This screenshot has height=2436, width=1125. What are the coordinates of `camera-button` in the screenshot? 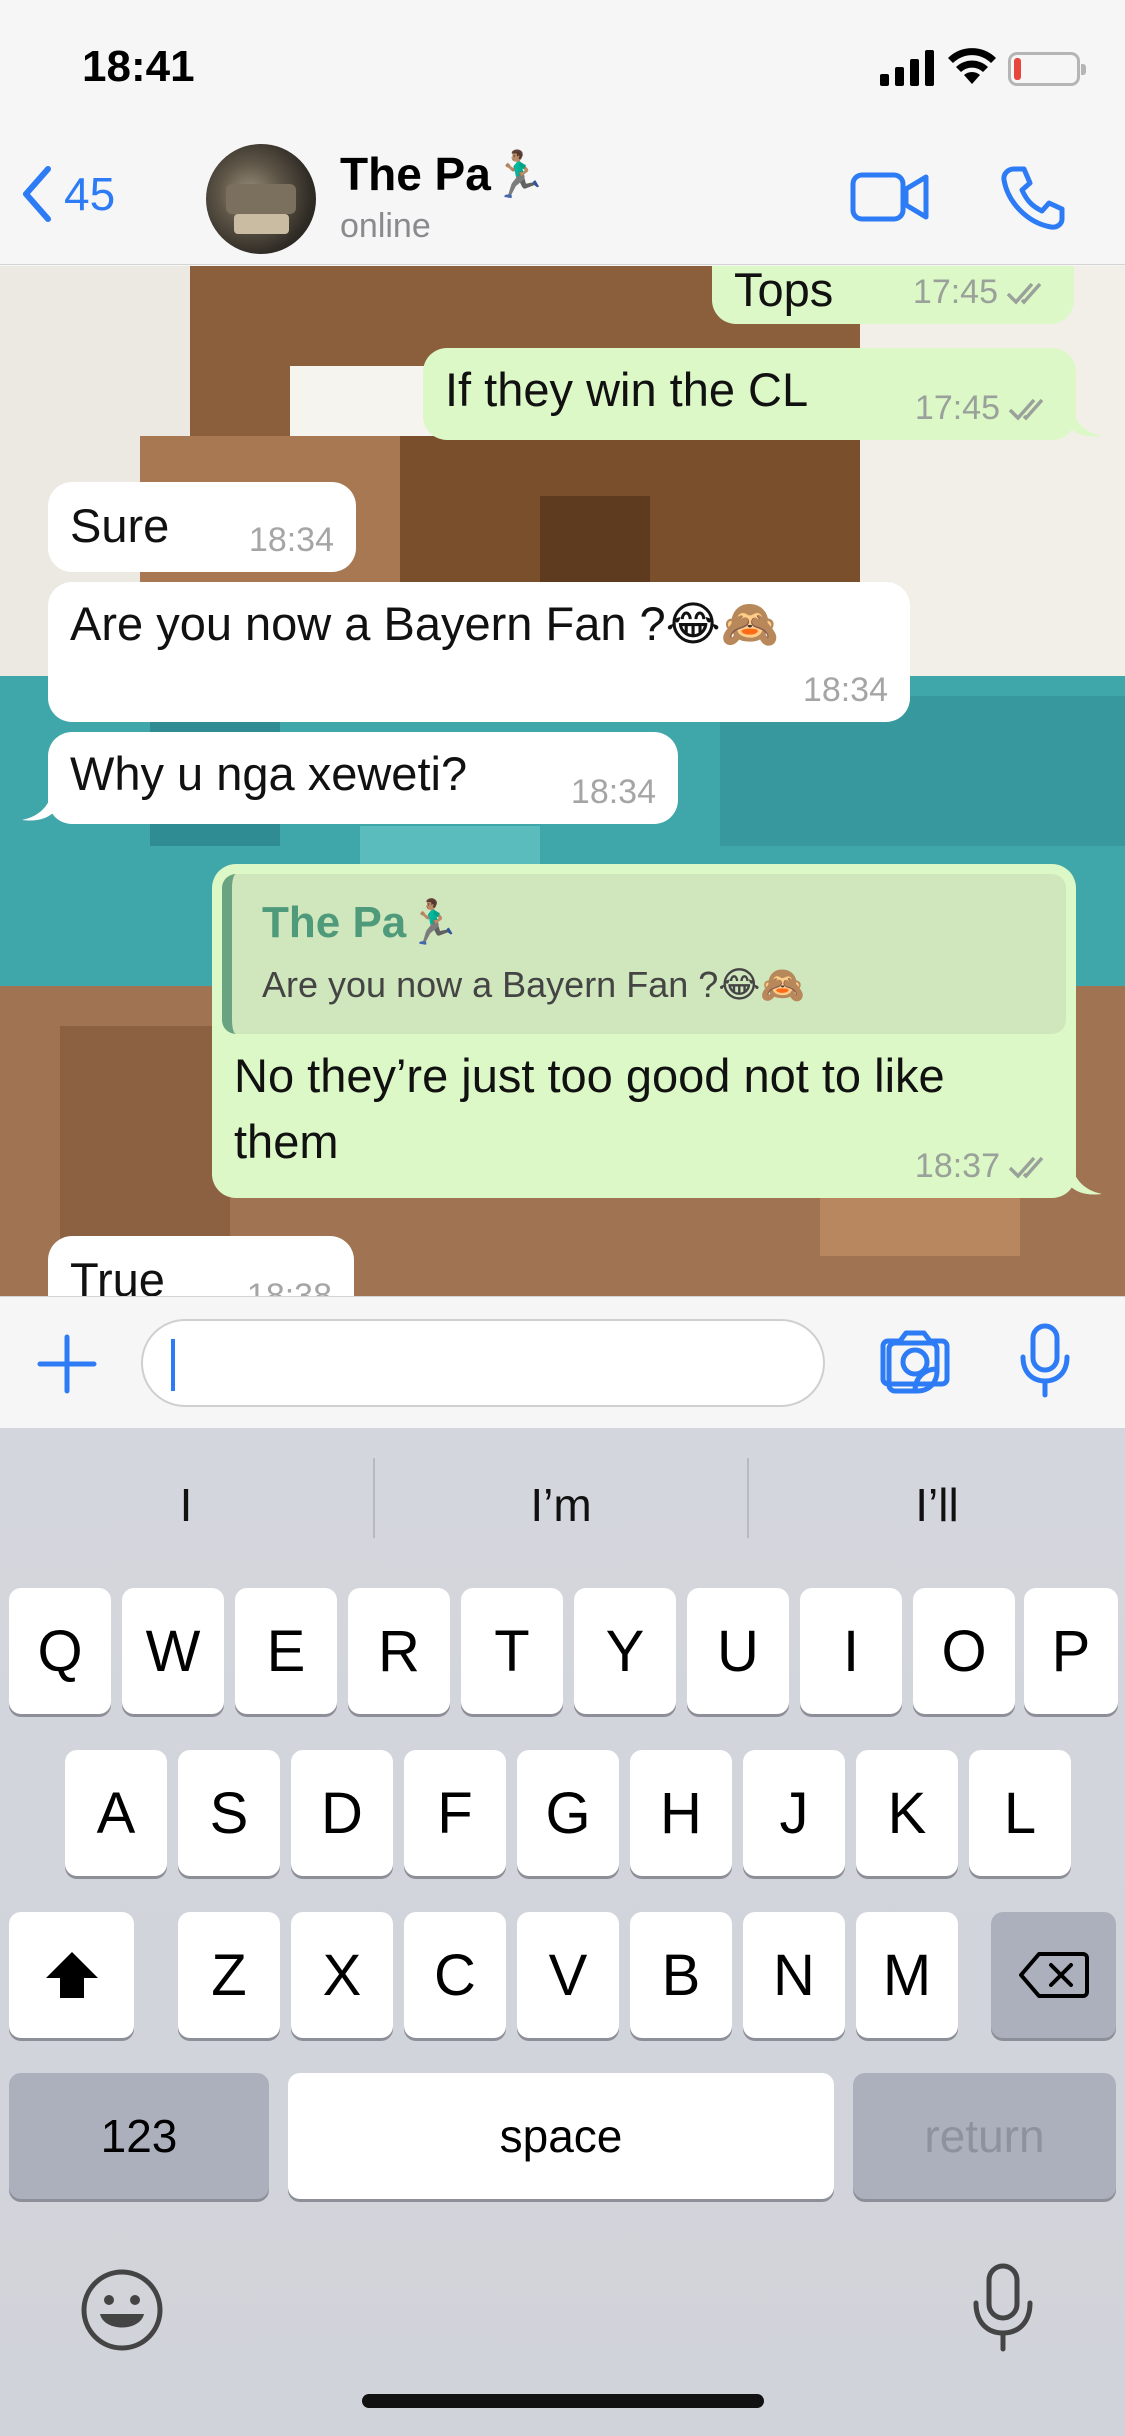 It's located at (915, 1360).